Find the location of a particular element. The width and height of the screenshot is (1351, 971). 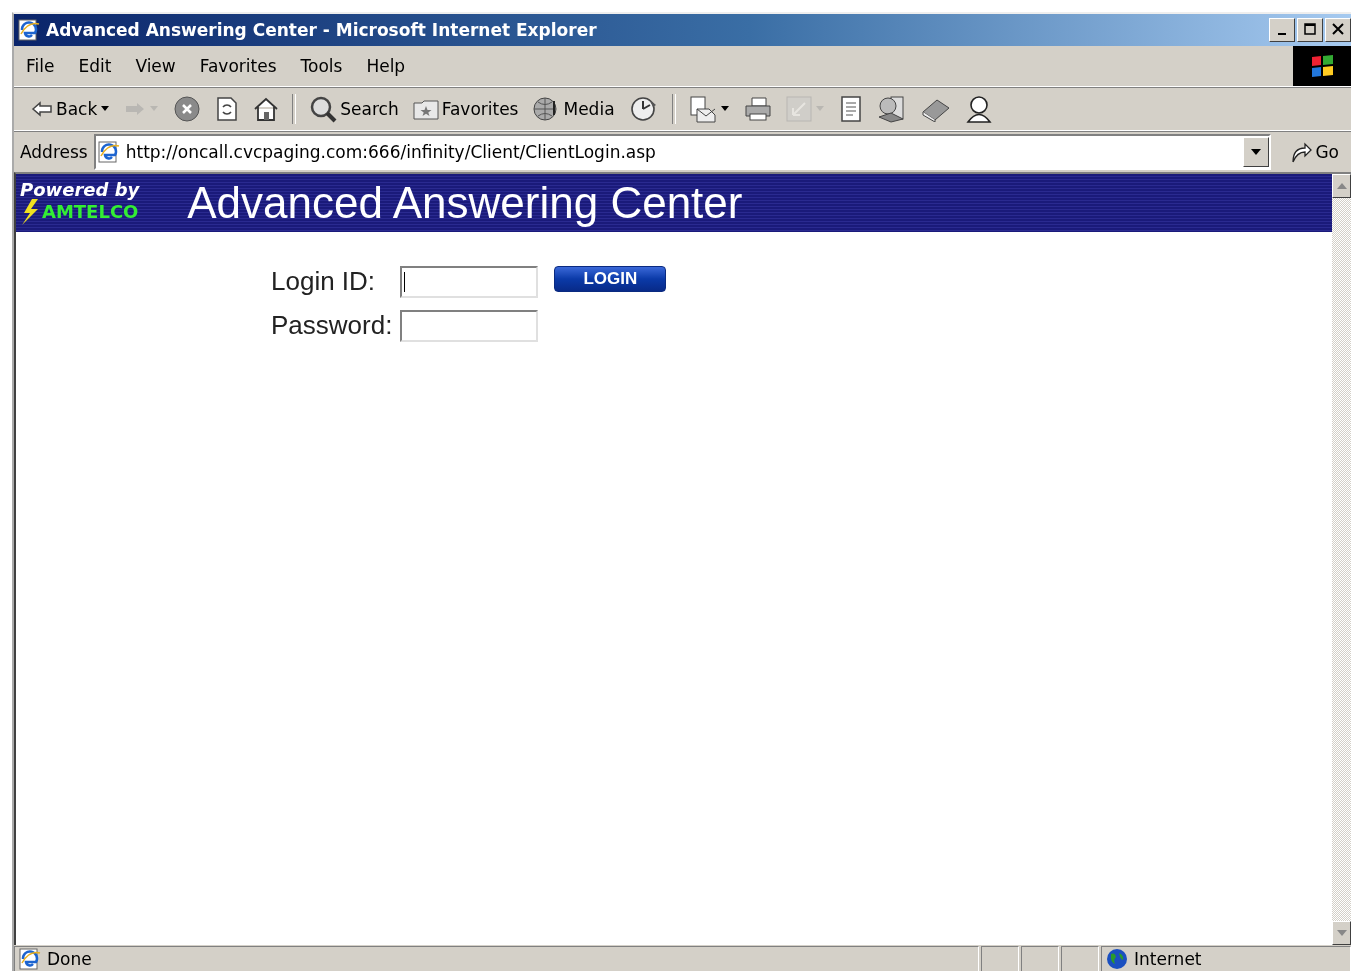

address-label: Address is located at coordinates (54, 152).